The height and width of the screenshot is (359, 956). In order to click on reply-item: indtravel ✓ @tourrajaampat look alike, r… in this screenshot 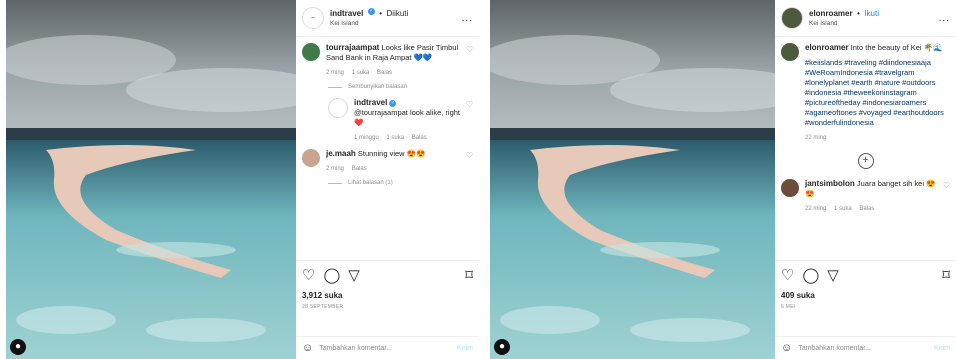, I will do `click(400, 120)`.